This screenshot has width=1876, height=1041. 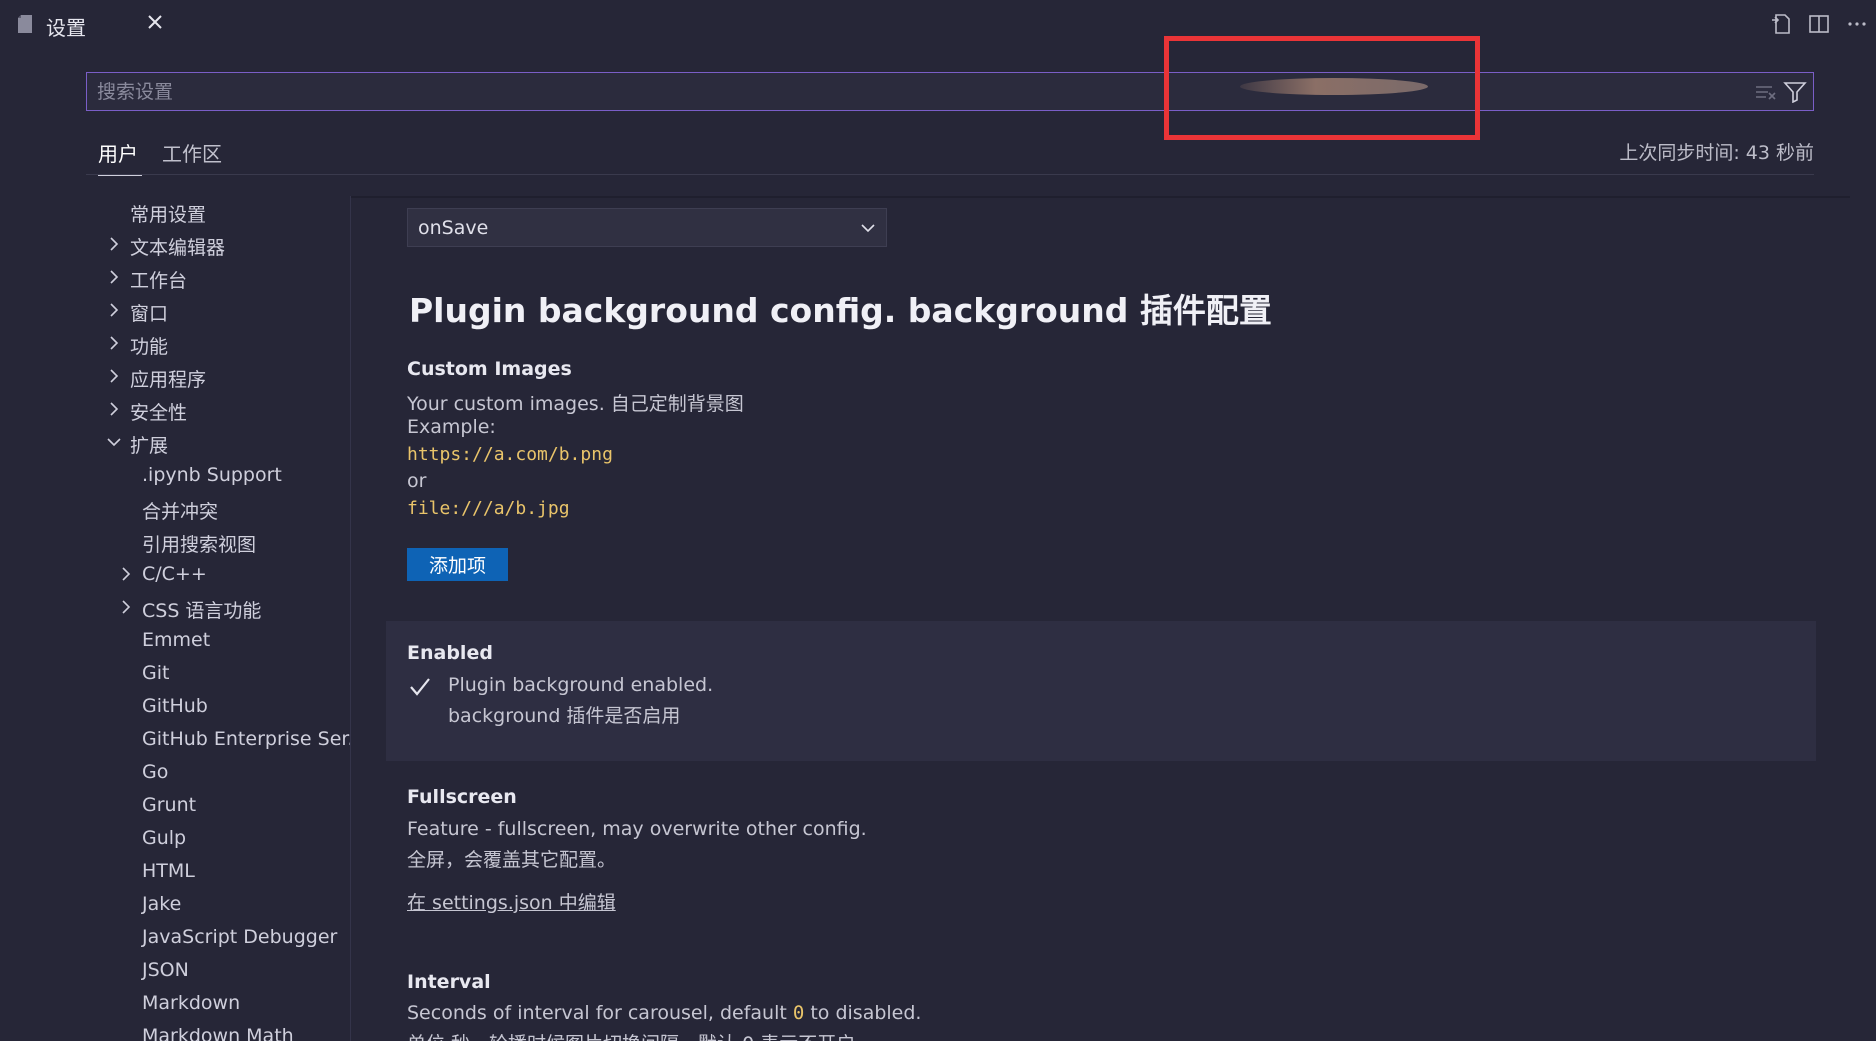 I want to click on open-settings-json-button, so click(x=1781, y=24).